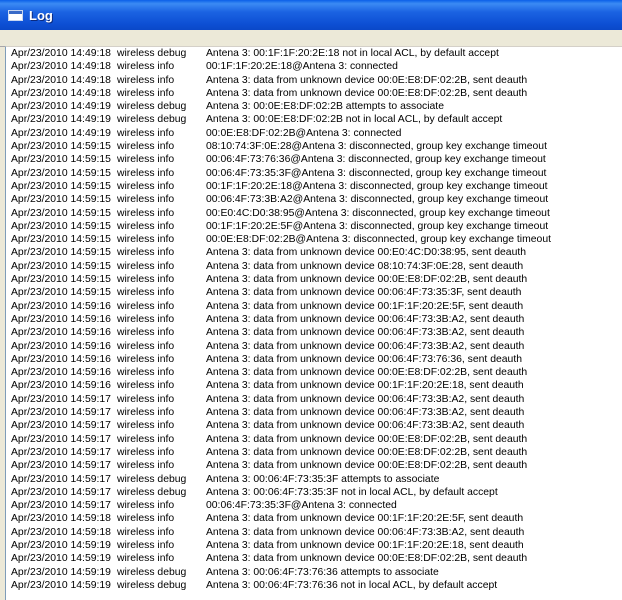 This screenshot has width=622, height=600. What do you see at coordinates (15, 15) in the screenshot?
I see `window-icon` at bounding box center [15, 15].